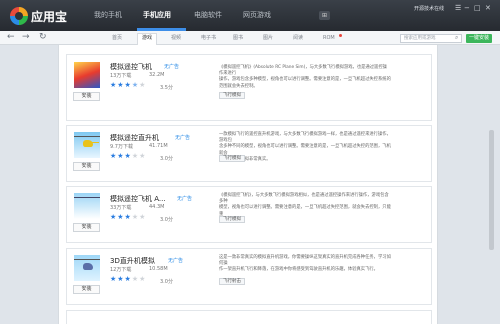  Describe the element at coordinates (121, 76) in the screenshot. I see `download-count: 13万下载` at that location.